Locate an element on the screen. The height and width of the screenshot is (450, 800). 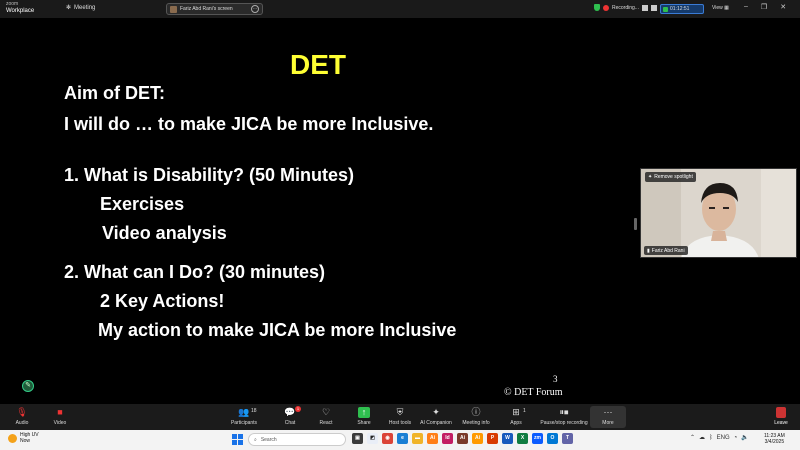
slide-footer: © DET Forum is located at coordinates (533, 392).